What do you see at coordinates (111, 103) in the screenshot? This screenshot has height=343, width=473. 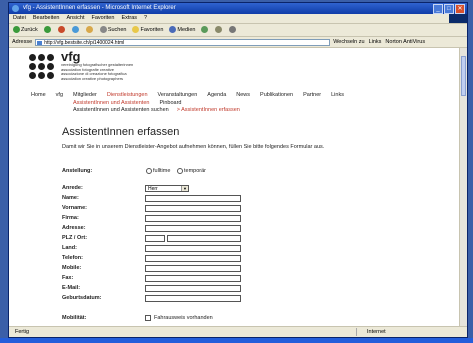 I see `sub-nav-assistenten: AssistentInnen und Assistenten` at bounding box center [111, 103].